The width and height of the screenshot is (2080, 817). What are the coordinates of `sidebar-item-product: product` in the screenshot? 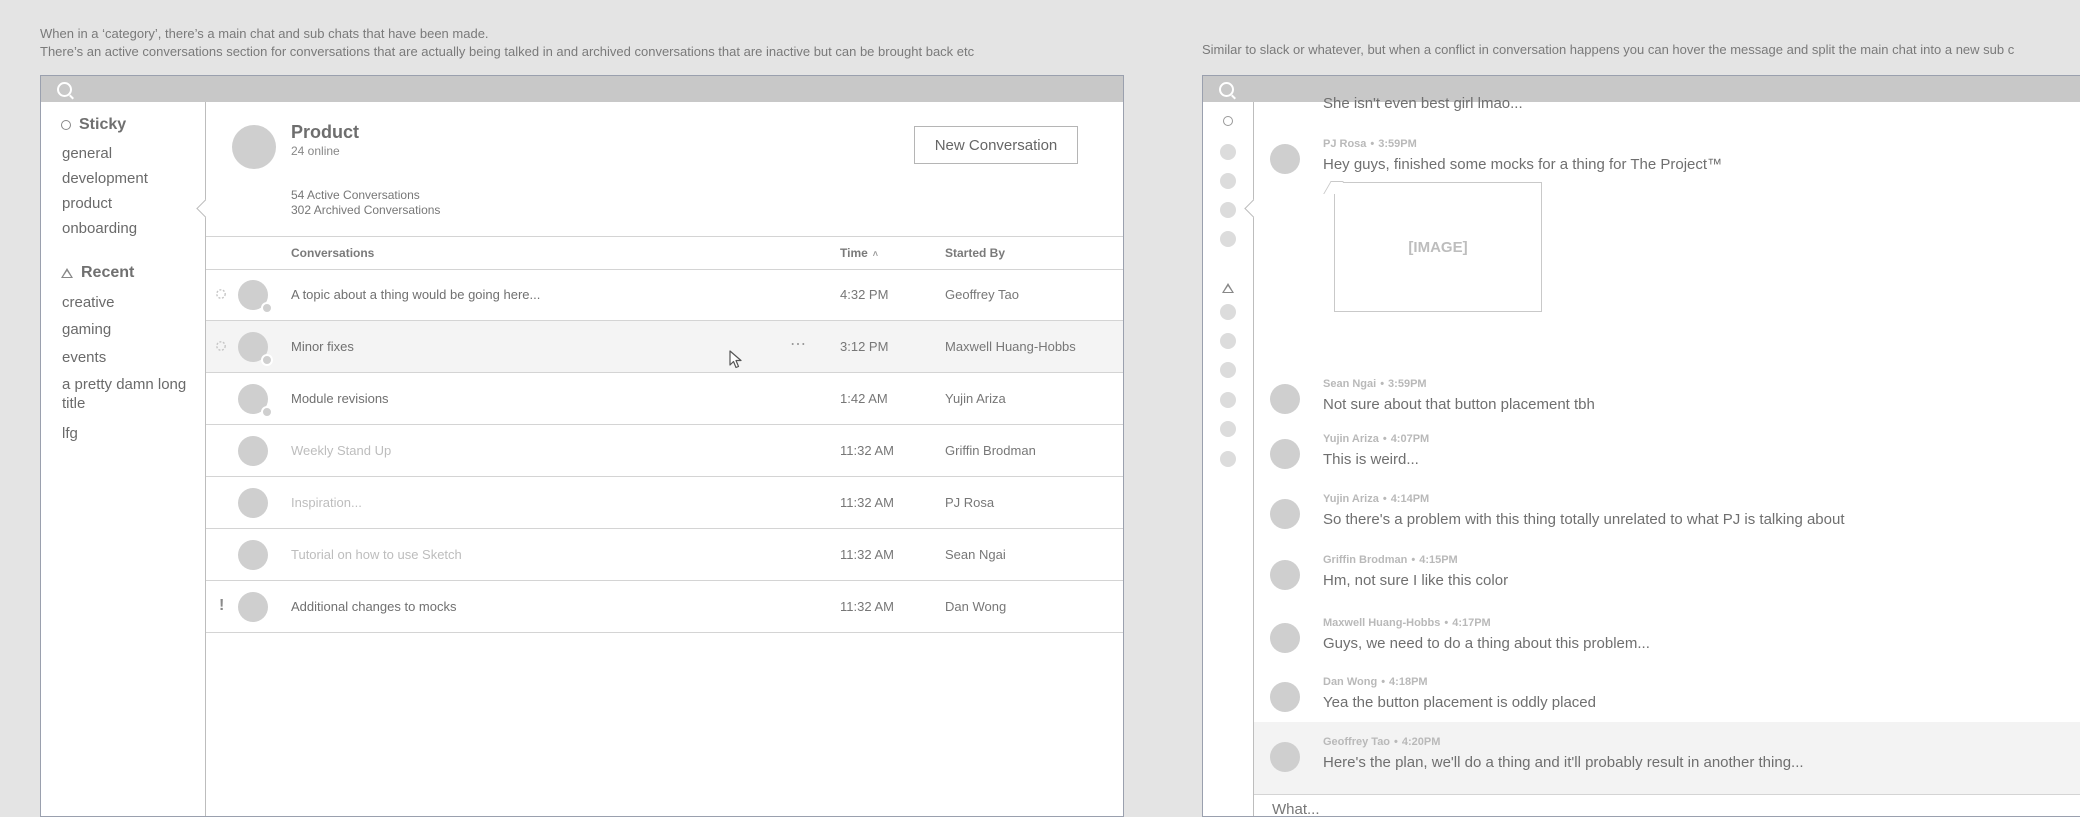 It's located at (87, 203).